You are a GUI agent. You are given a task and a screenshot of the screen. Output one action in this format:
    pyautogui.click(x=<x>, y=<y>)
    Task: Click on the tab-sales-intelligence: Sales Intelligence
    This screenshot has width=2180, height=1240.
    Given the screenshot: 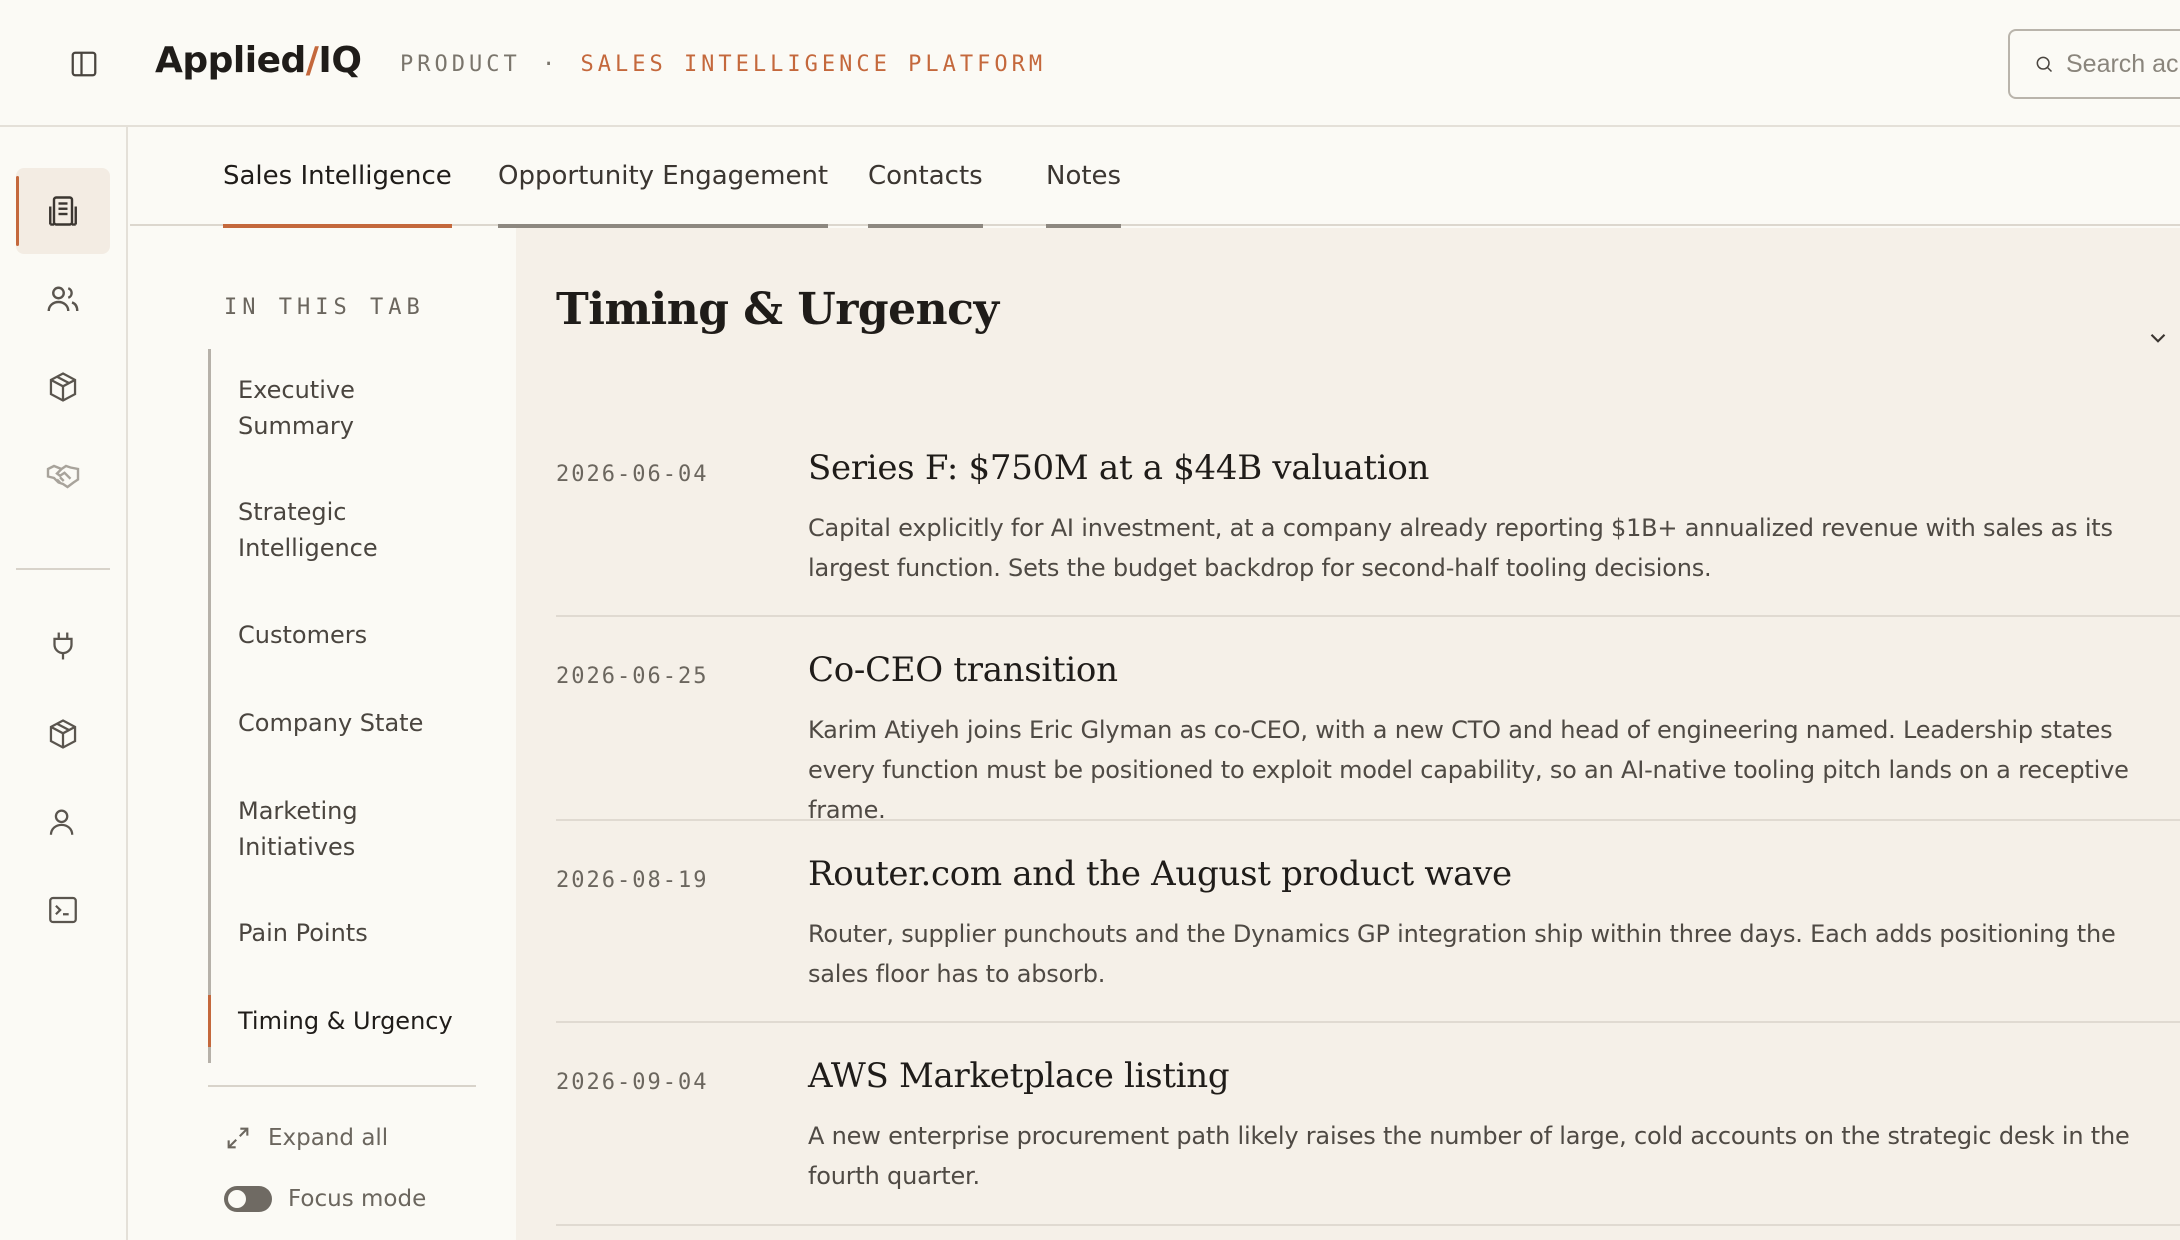 What is the action you would take?
    pyautogui.click(x=337, y=177)
    